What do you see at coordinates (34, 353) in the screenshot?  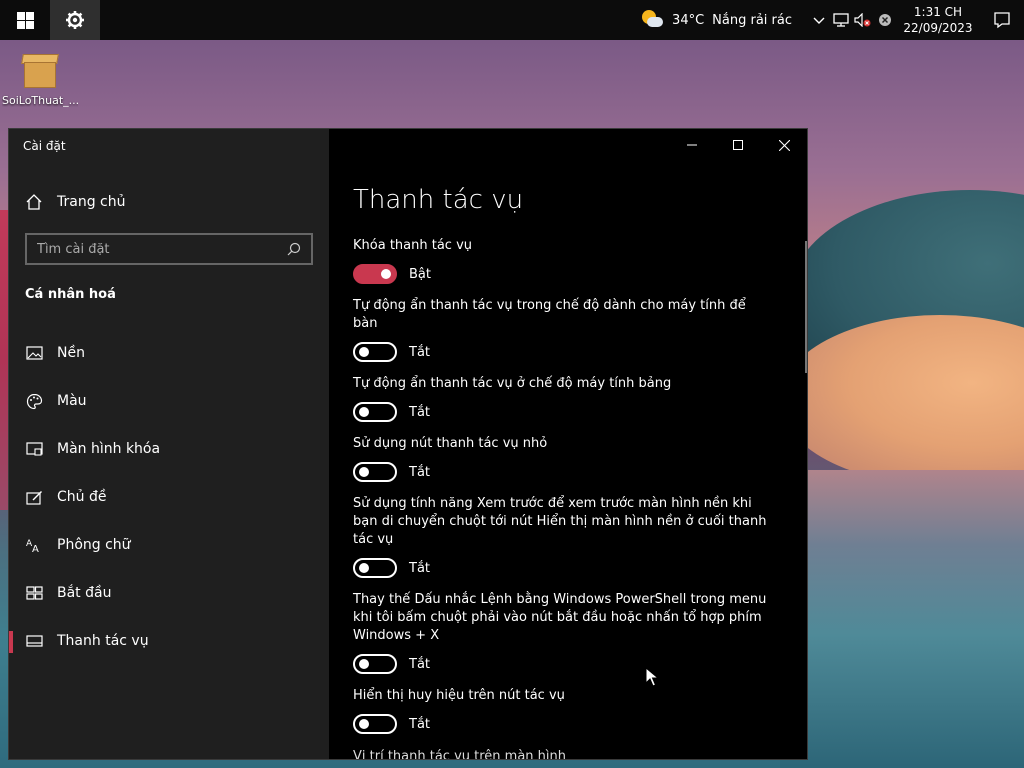 I see `image-icon` at bounding box center [34, 353].